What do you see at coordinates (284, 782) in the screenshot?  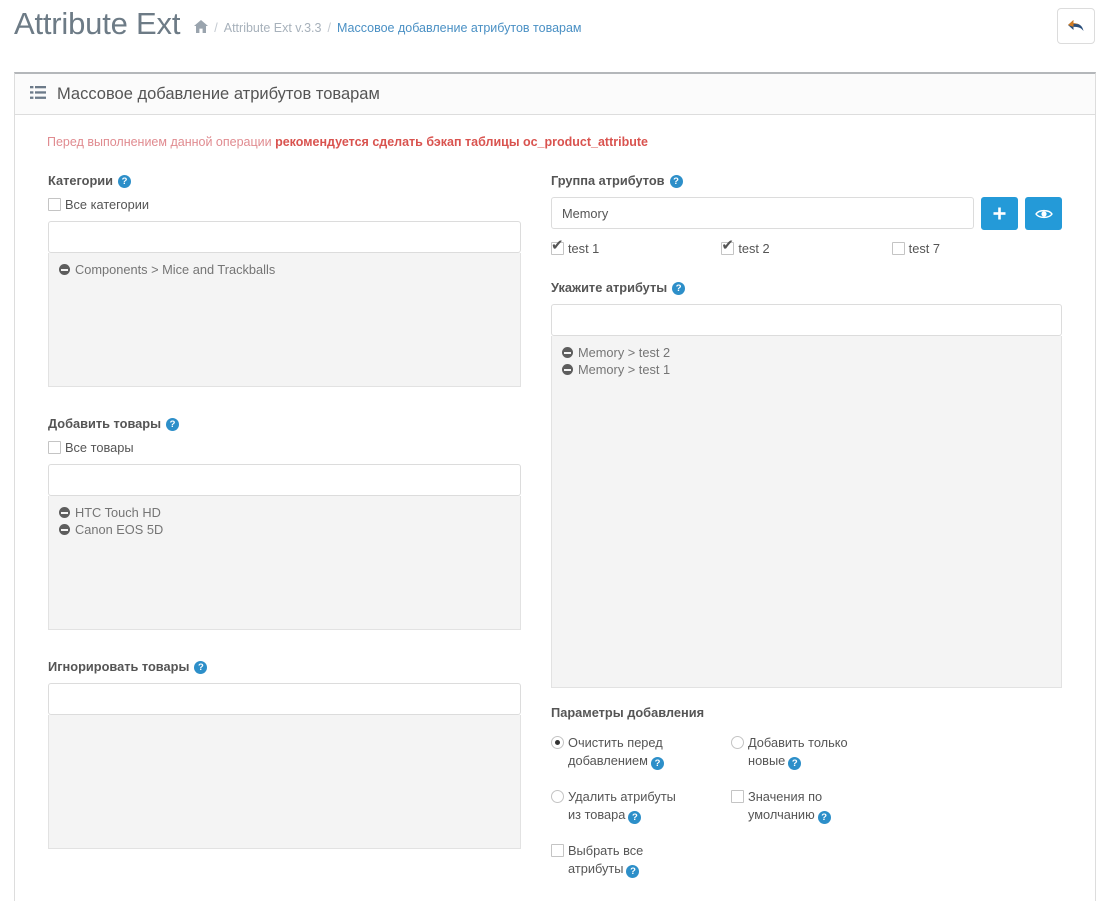 I see `ignore-products-list` at bounding box center [284, 782].